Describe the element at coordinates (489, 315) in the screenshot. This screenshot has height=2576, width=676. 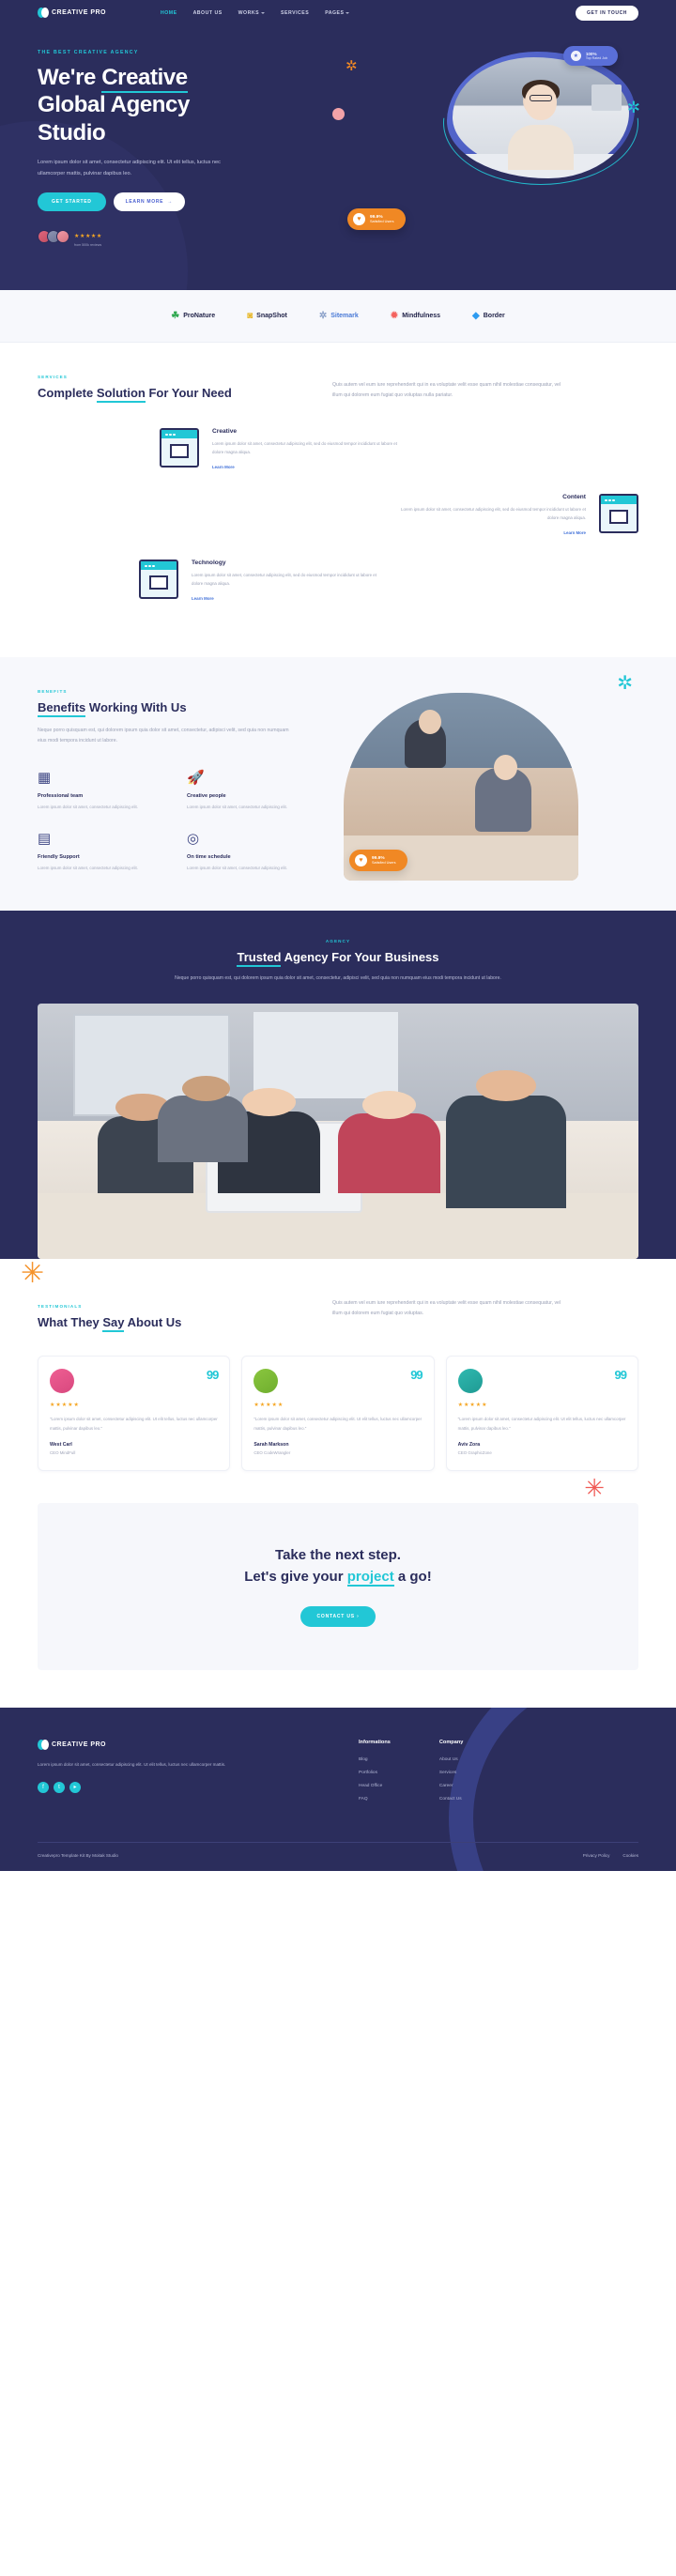
I see `brand-border: ◆ Border` at that location.